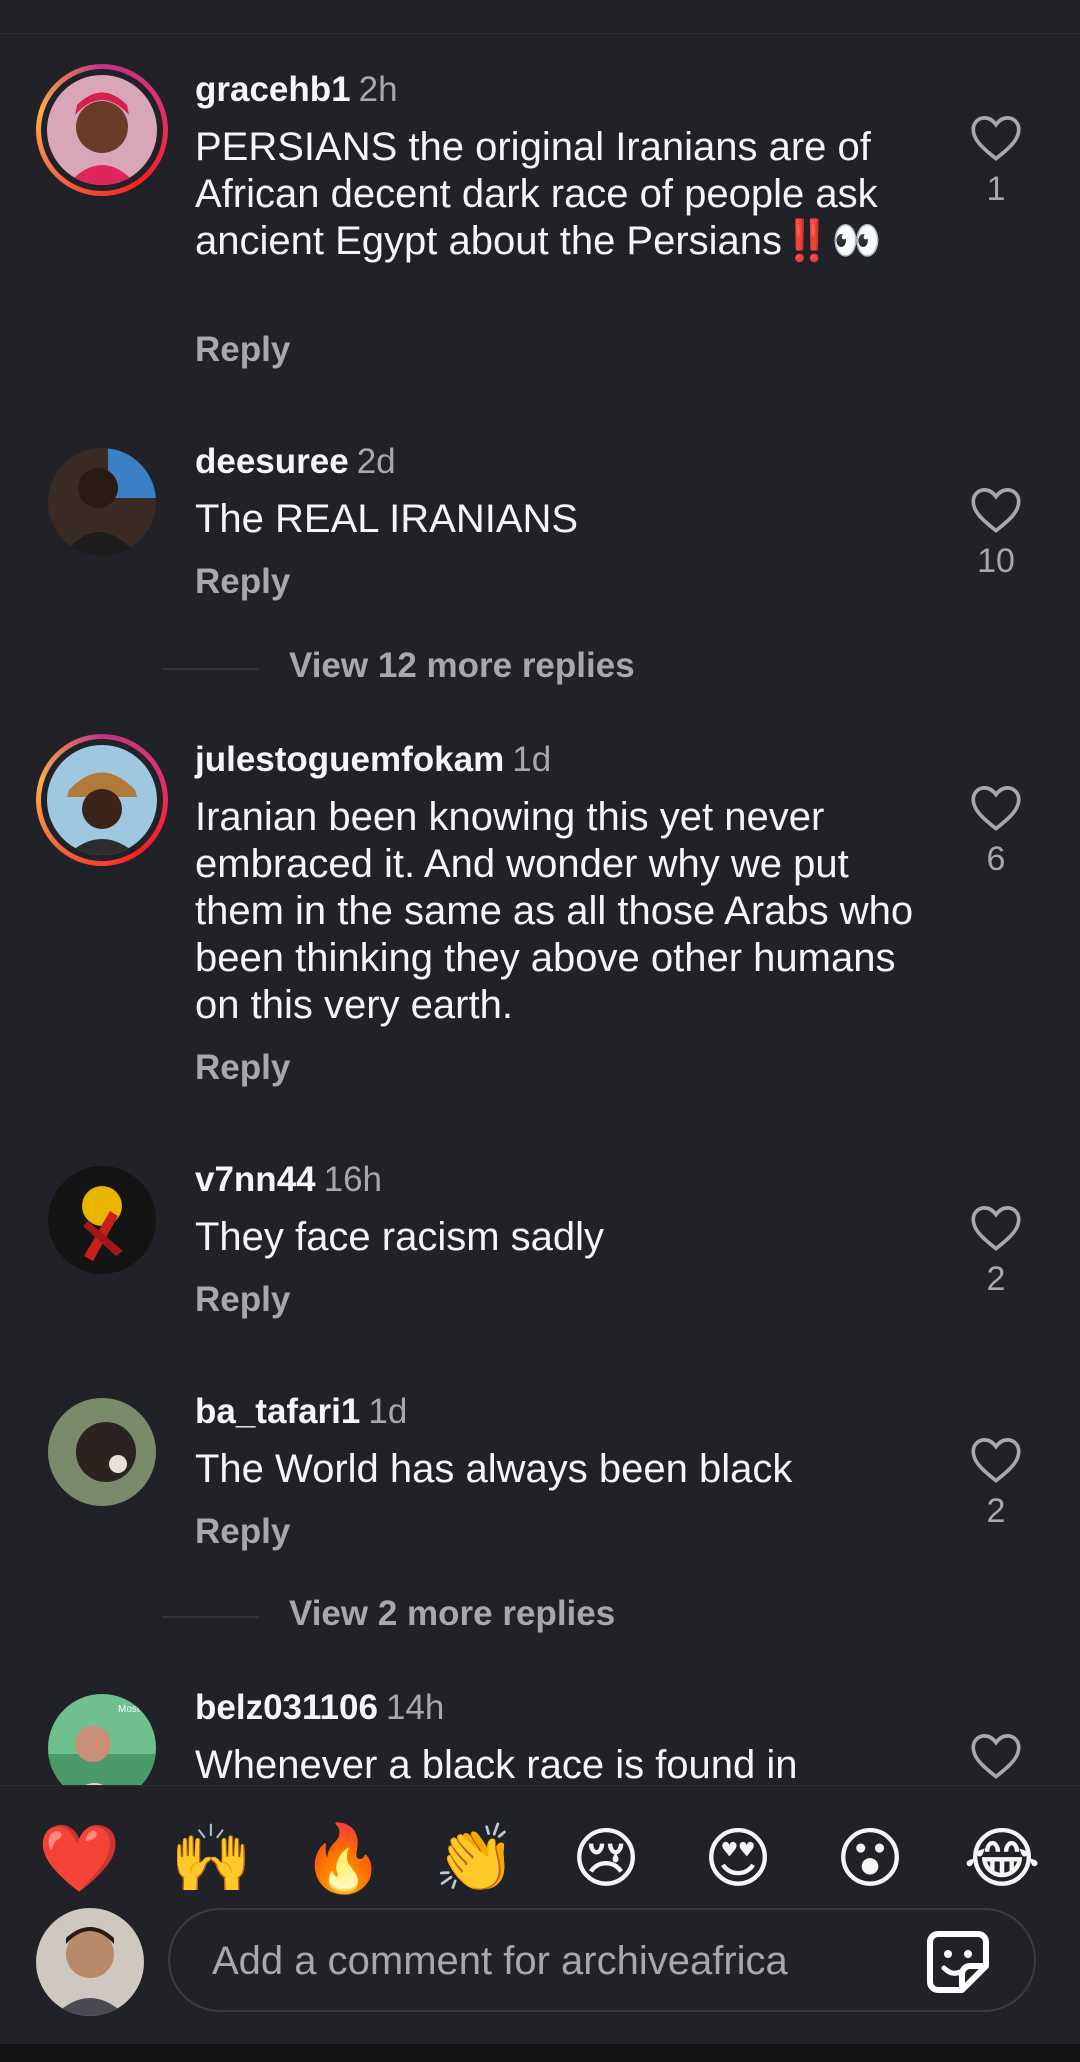 The image size is (1080, 2062). I want to click on username: ba_tafari1, so click(277, 1411).